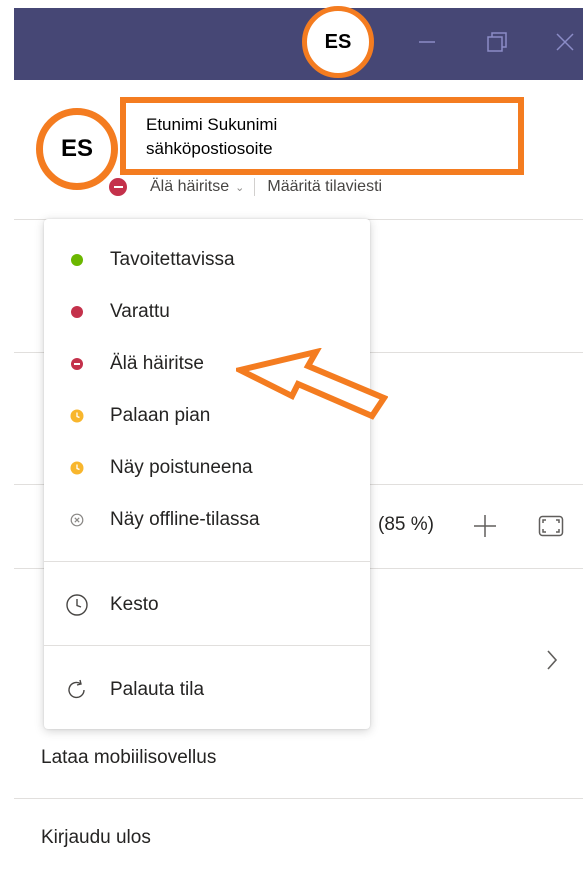 The image size is (583, 869). I want to click on appear-away-icon, so click(77, 468).